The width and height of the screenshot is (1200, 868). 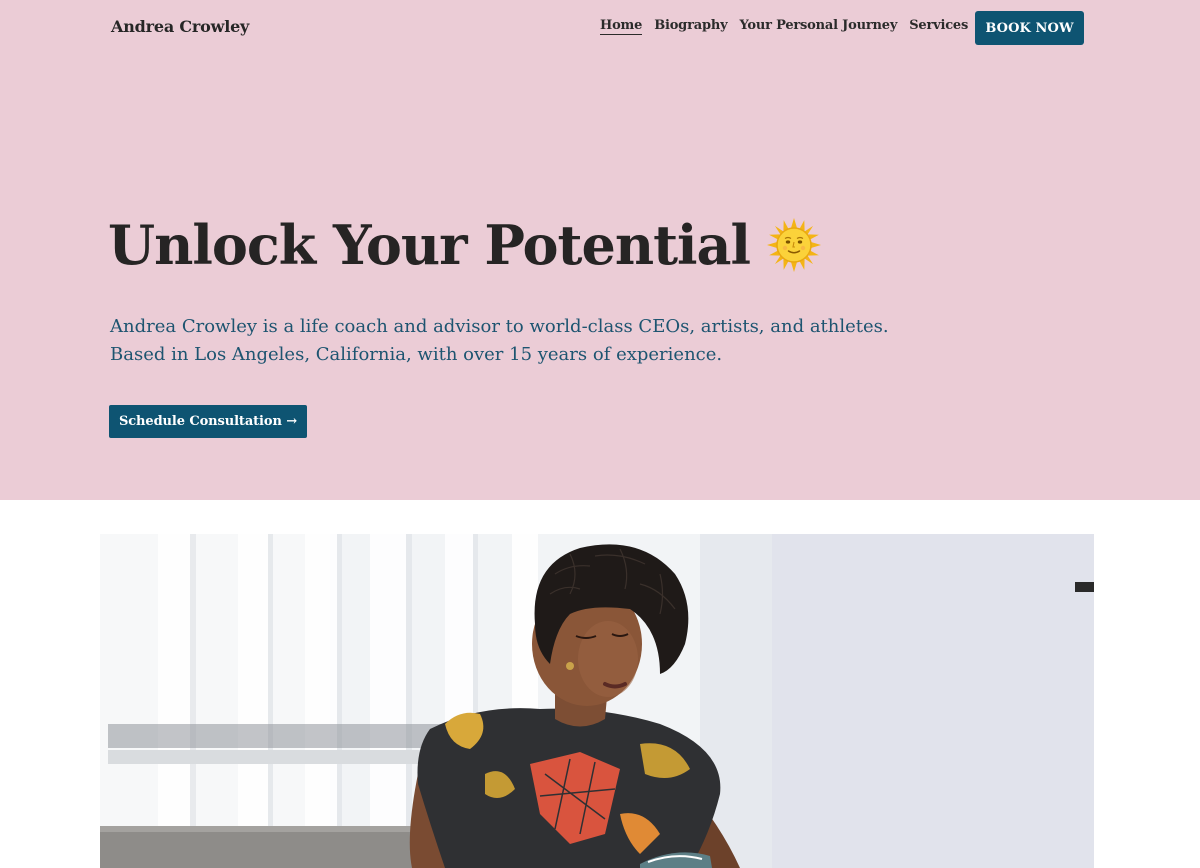 What do you see at coordinates (690, 26) in the screenshot?
I see `nav-link-biography: Biography` at bounding box center [690, 26].